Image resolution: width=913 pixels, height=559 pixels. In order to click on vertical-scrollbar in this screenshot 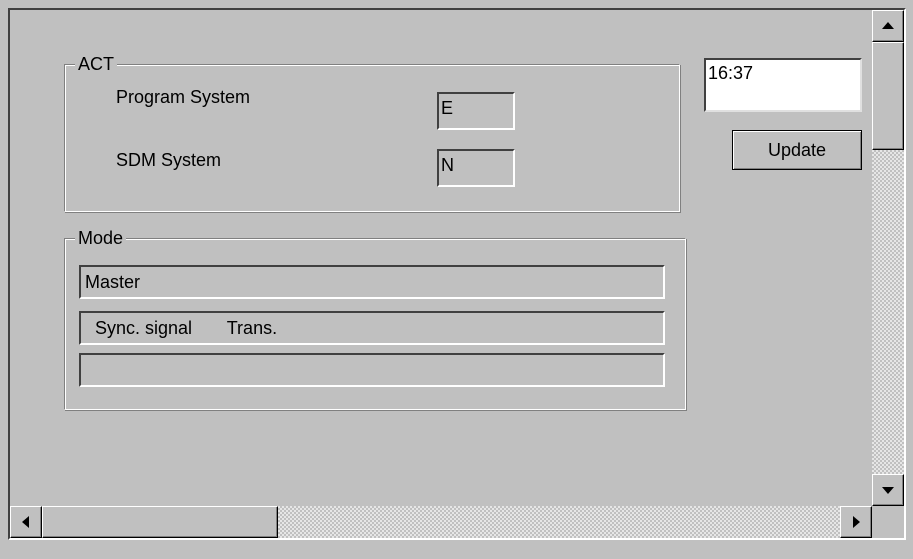, I will do `click(888, 258)`.